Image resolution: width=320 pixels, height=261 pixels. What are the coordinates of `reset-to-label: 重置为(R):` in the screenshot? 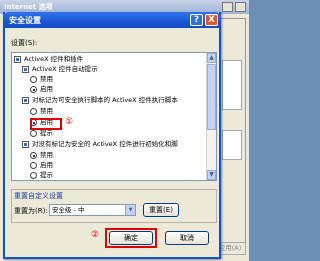 It's located at (31, 211).